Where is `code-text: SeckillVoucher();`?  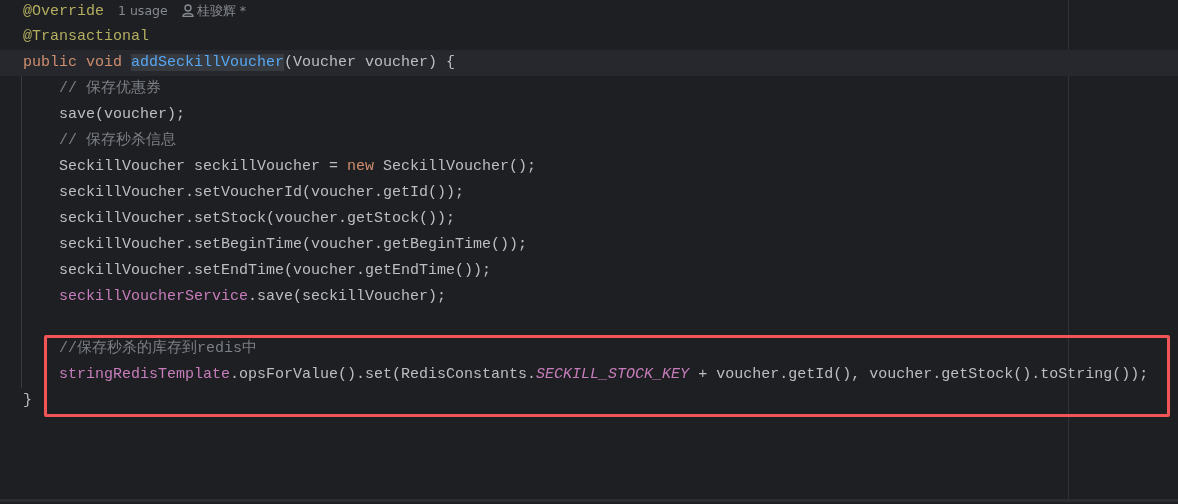 code-text: SeckillVoucher(); is located at coordinates (459, 166).